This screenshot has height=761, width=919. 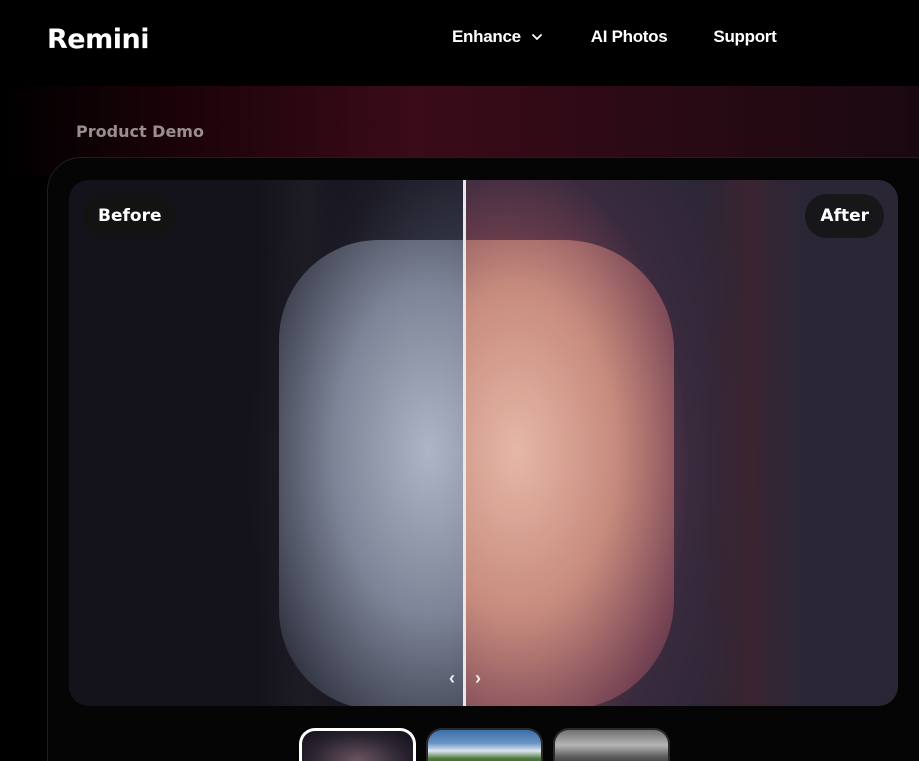 I want to click on thumbnail-strip, so click(x=484, y=744).